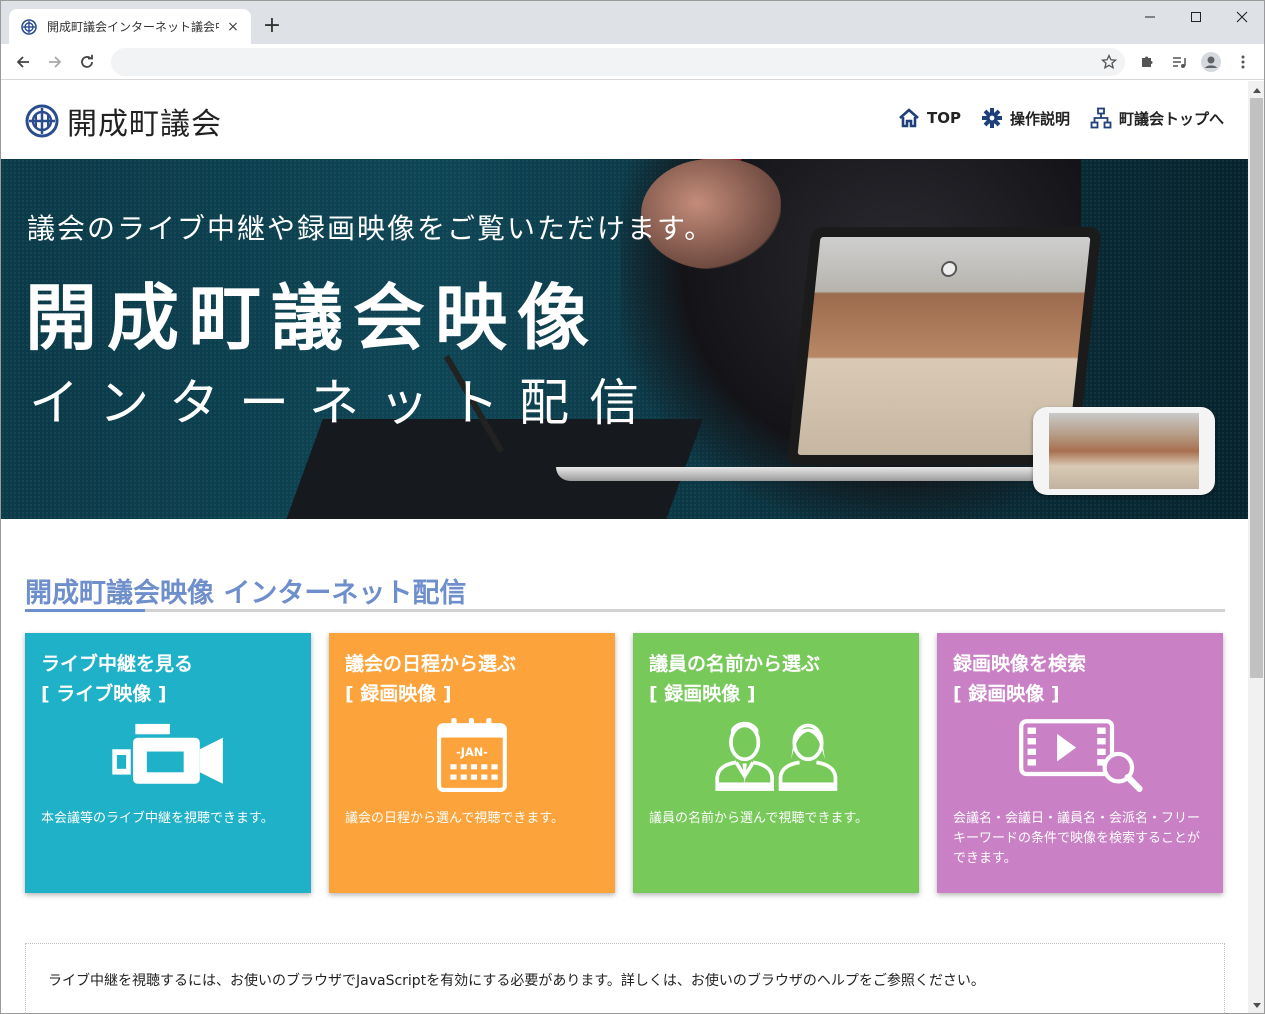 Image resolution: width=1265 pixels, height=1014 pixels. I want to click on menu-button, so click(1243, 62).